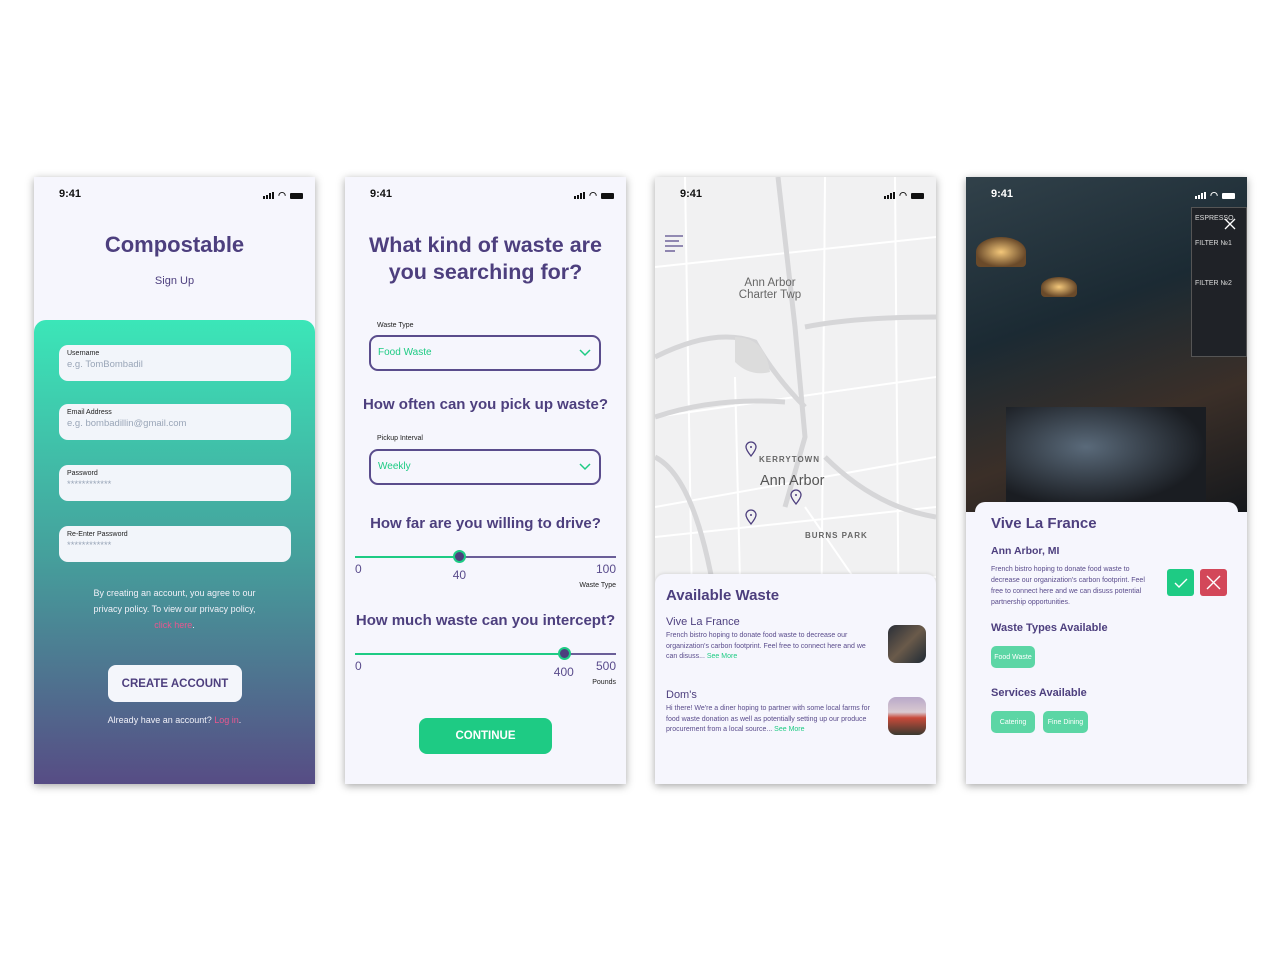 The width and height of the screenshot is (1280, 960). I want to click on drive-distance-slider, so click(485, 556).